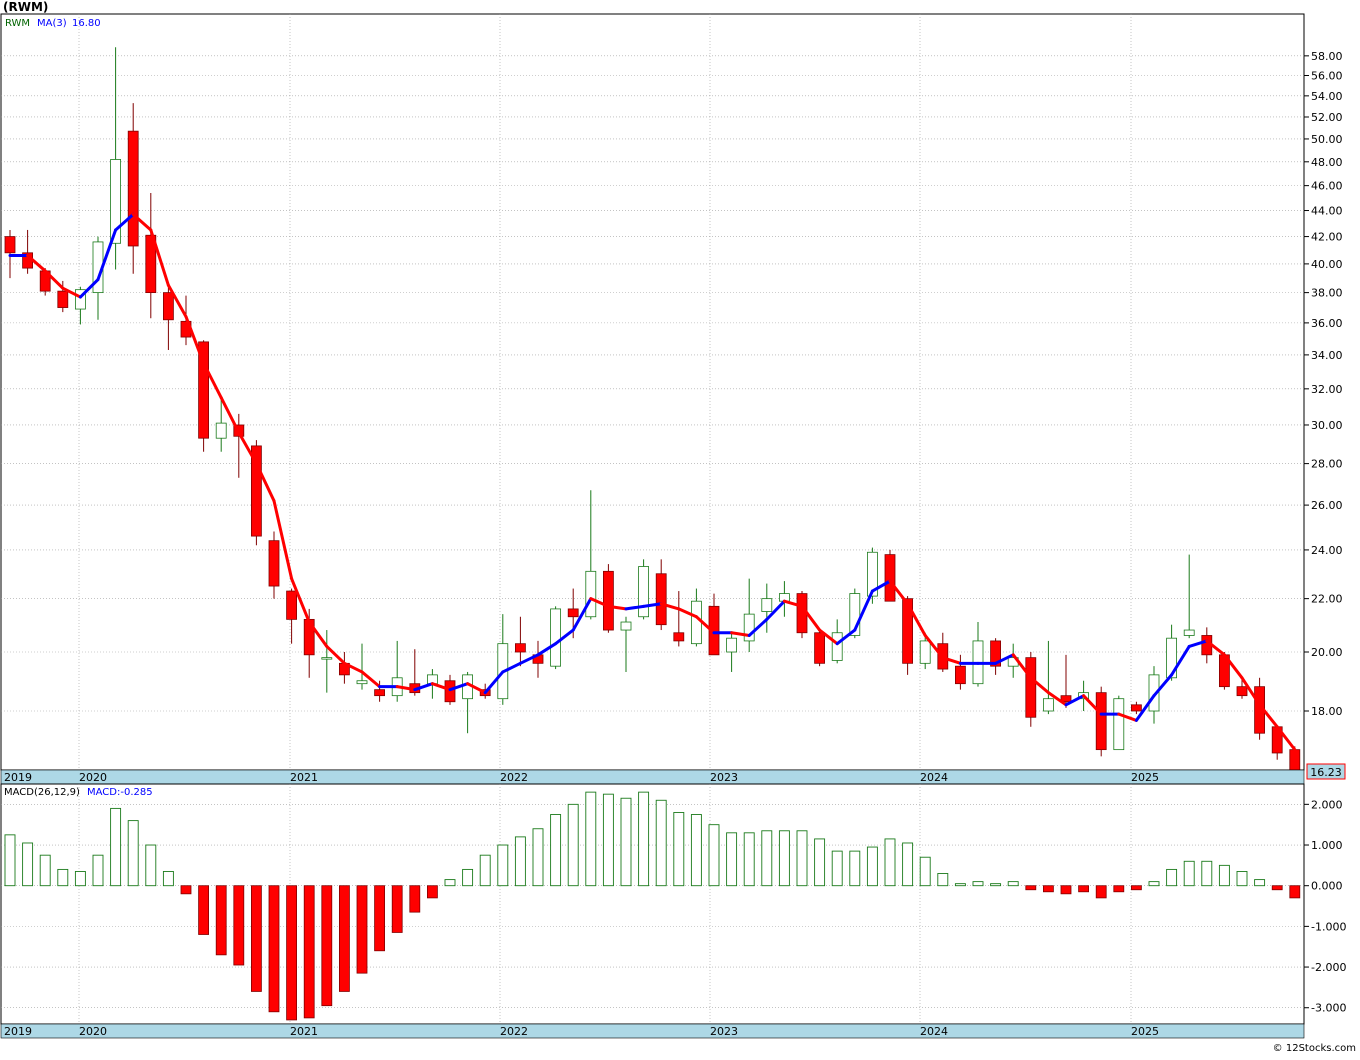 The width and height of the screenshot is (1360, 1060). I want to click on price-tick-label: 38.00, so click(1327, 293).